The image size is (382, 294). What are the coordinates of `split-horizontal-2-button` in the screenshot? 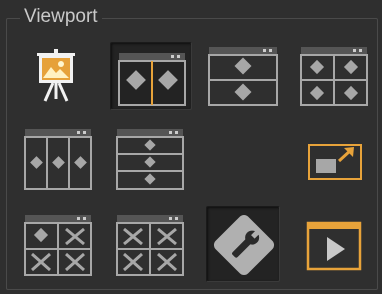 It's located at (242, 76).